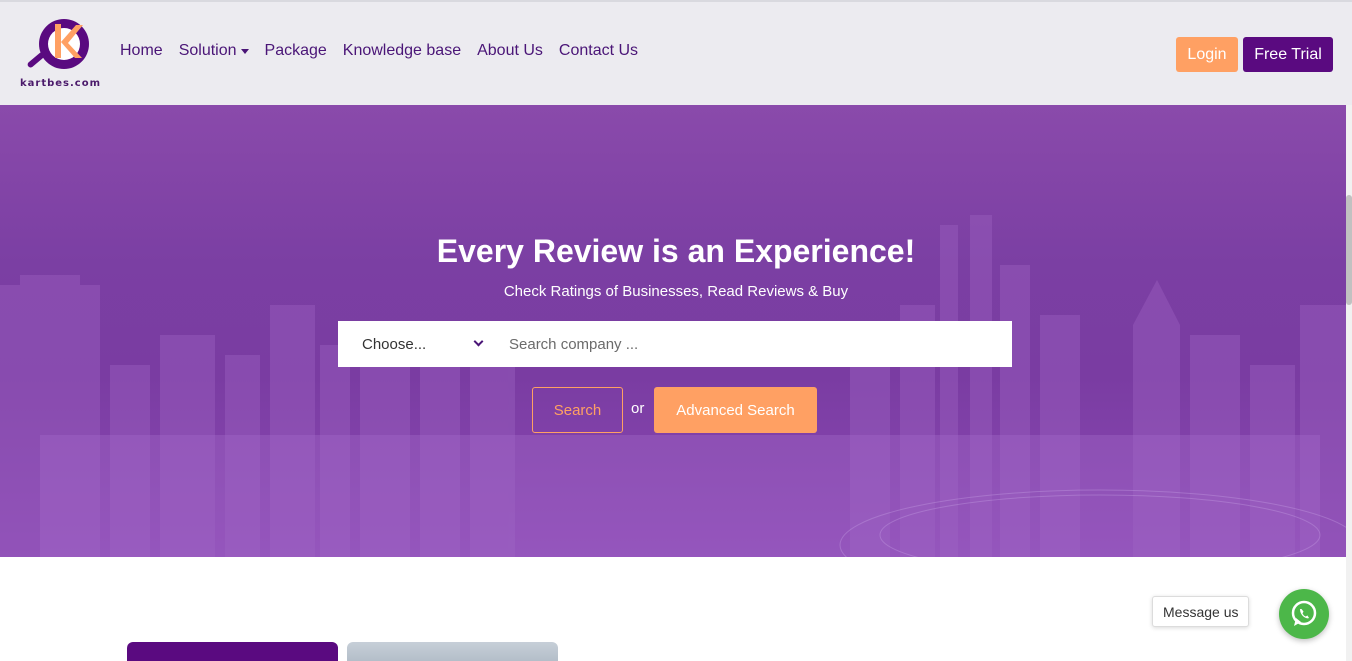 The height and width of the screenshot is (661, 1352). Describe the element at coordinates (638, 408) in the screenshot. I see `or-label: or` at that location.